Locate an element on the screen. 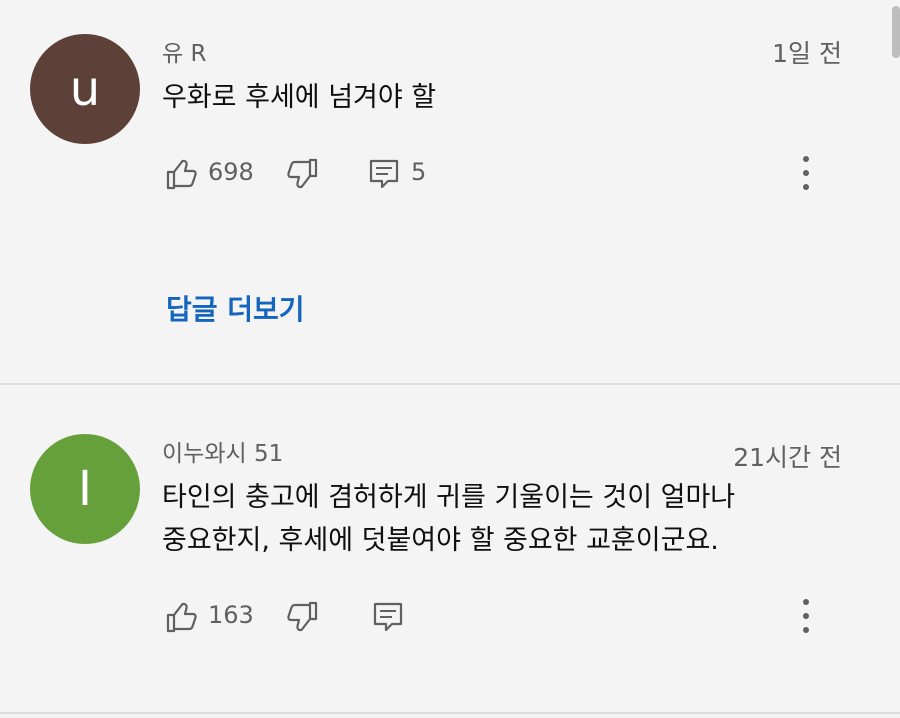  comment-time: 1일 전 is located at coordinates (807, 53).